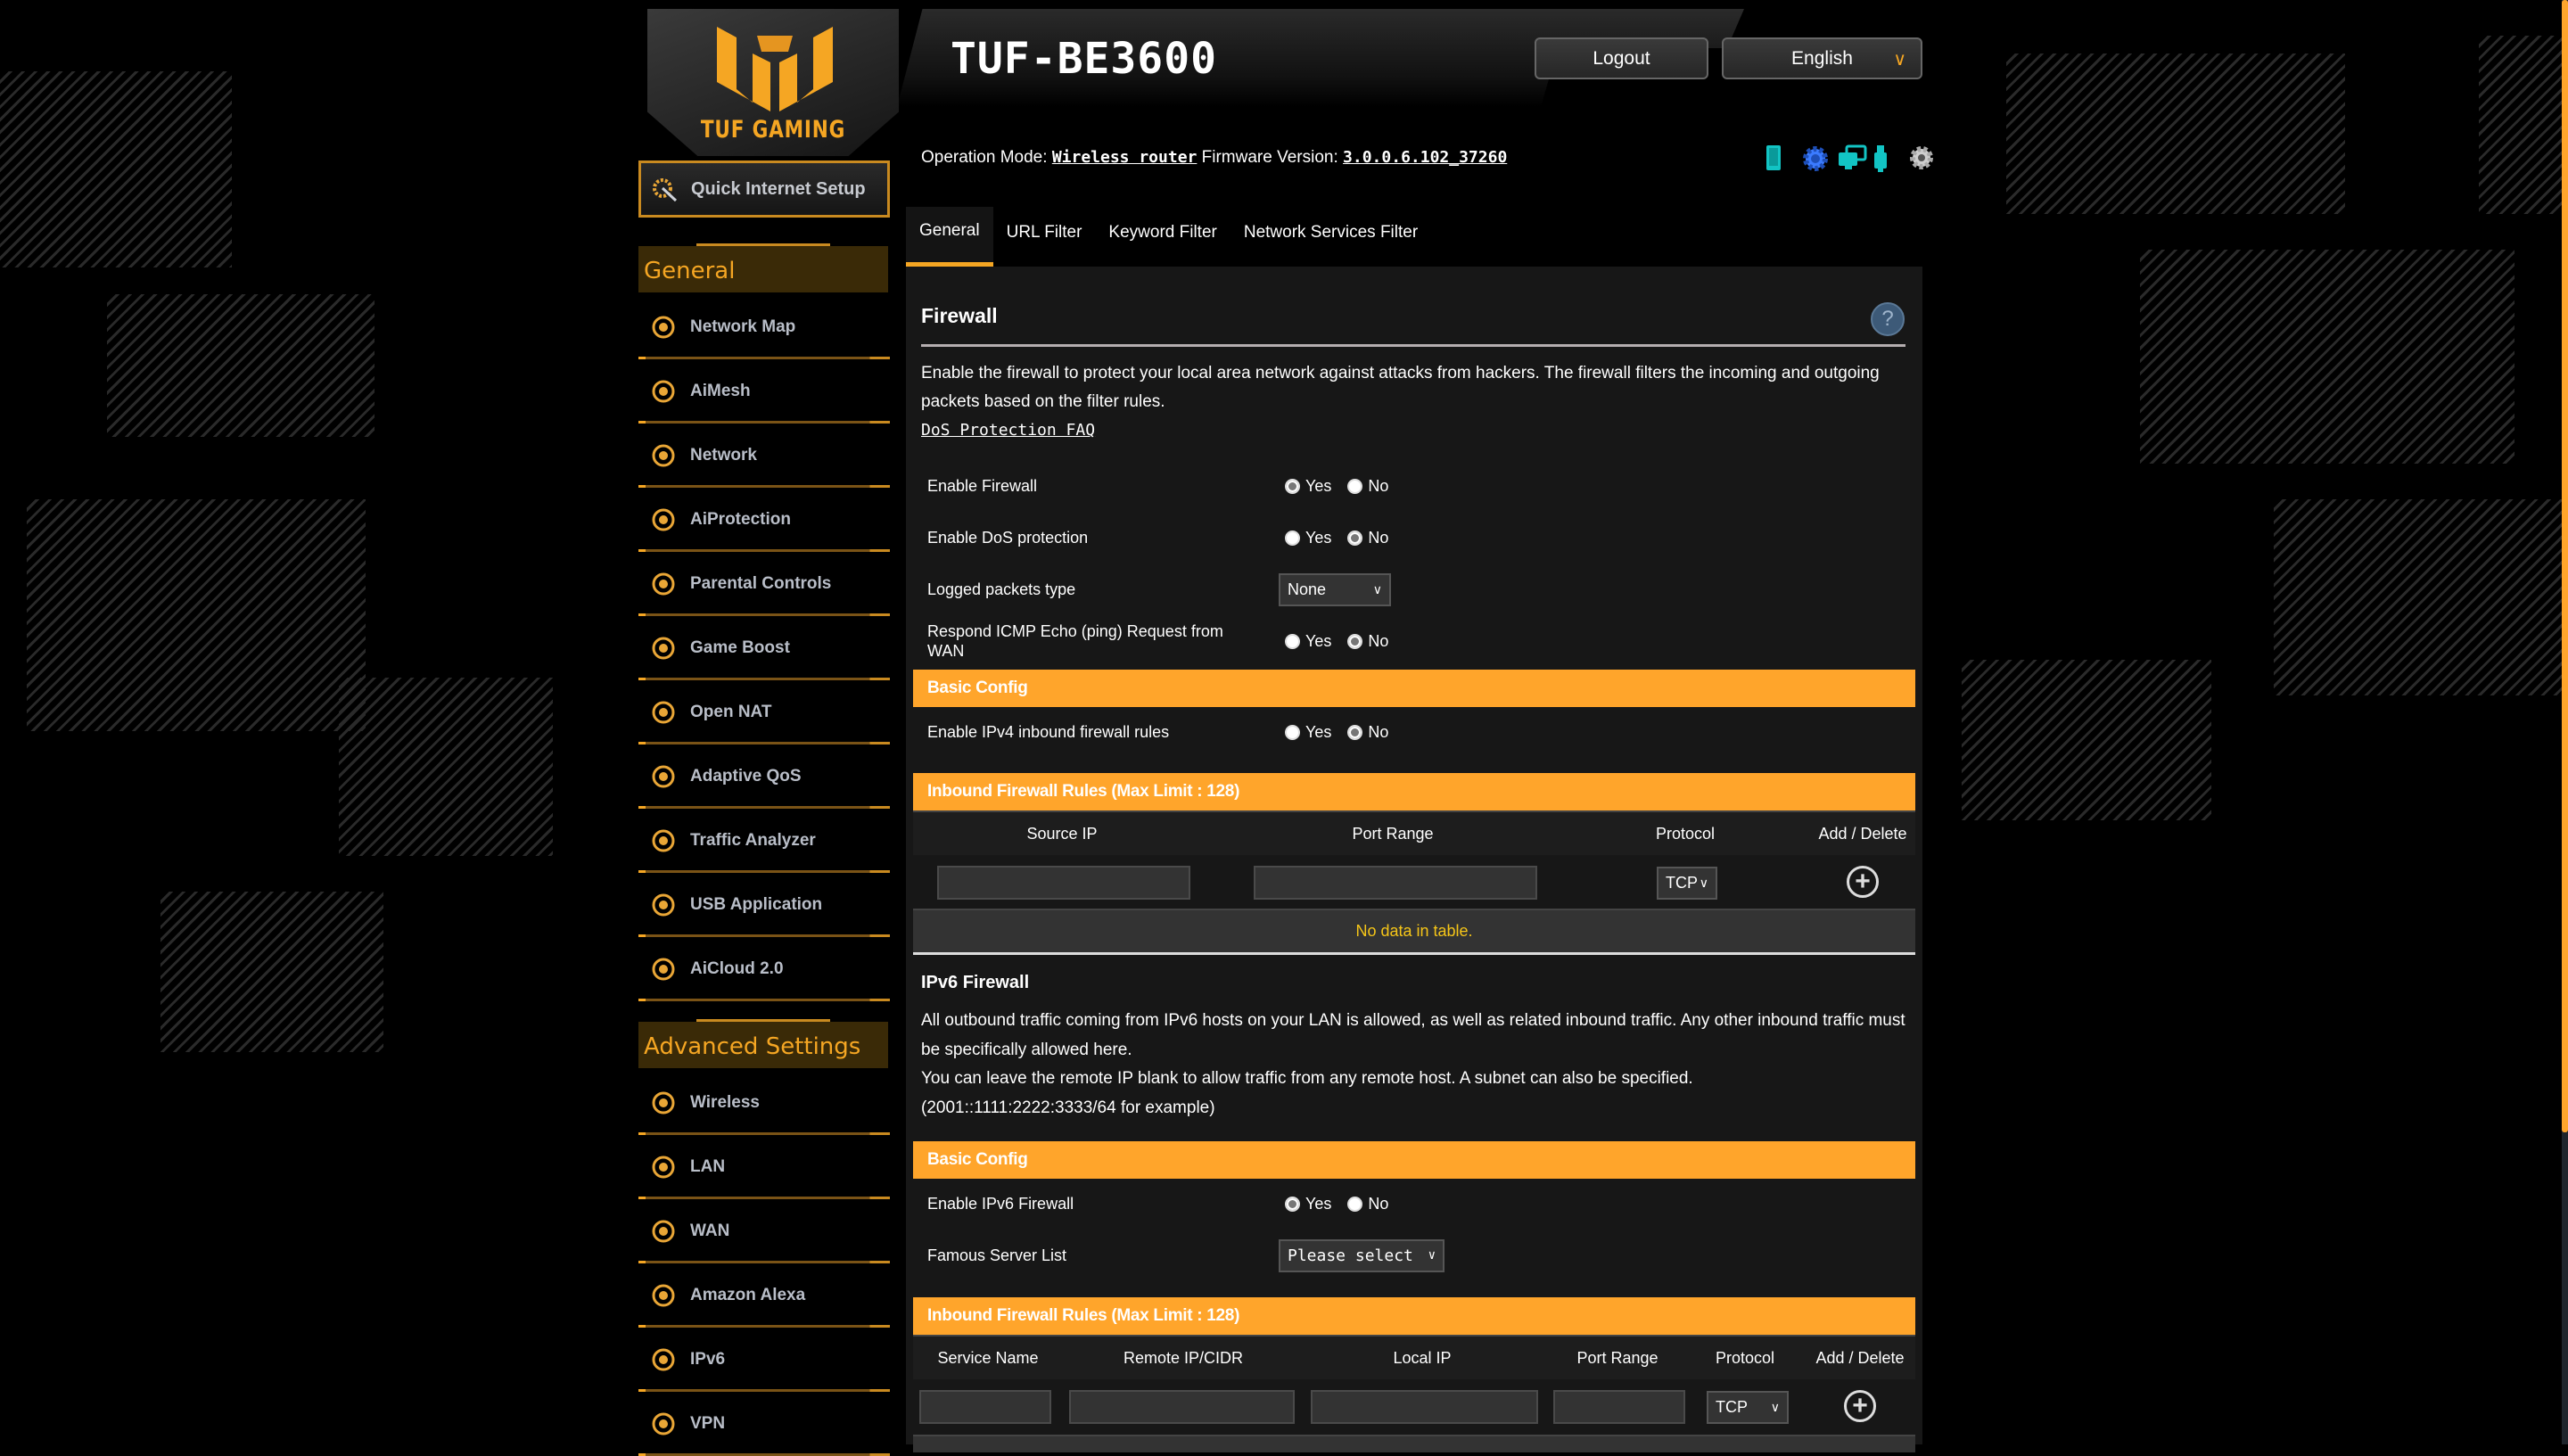 The width and height of the screenshot is (2568, 1456). I want to click on sidebar-item-wan: WAN, so click(764, 1231).